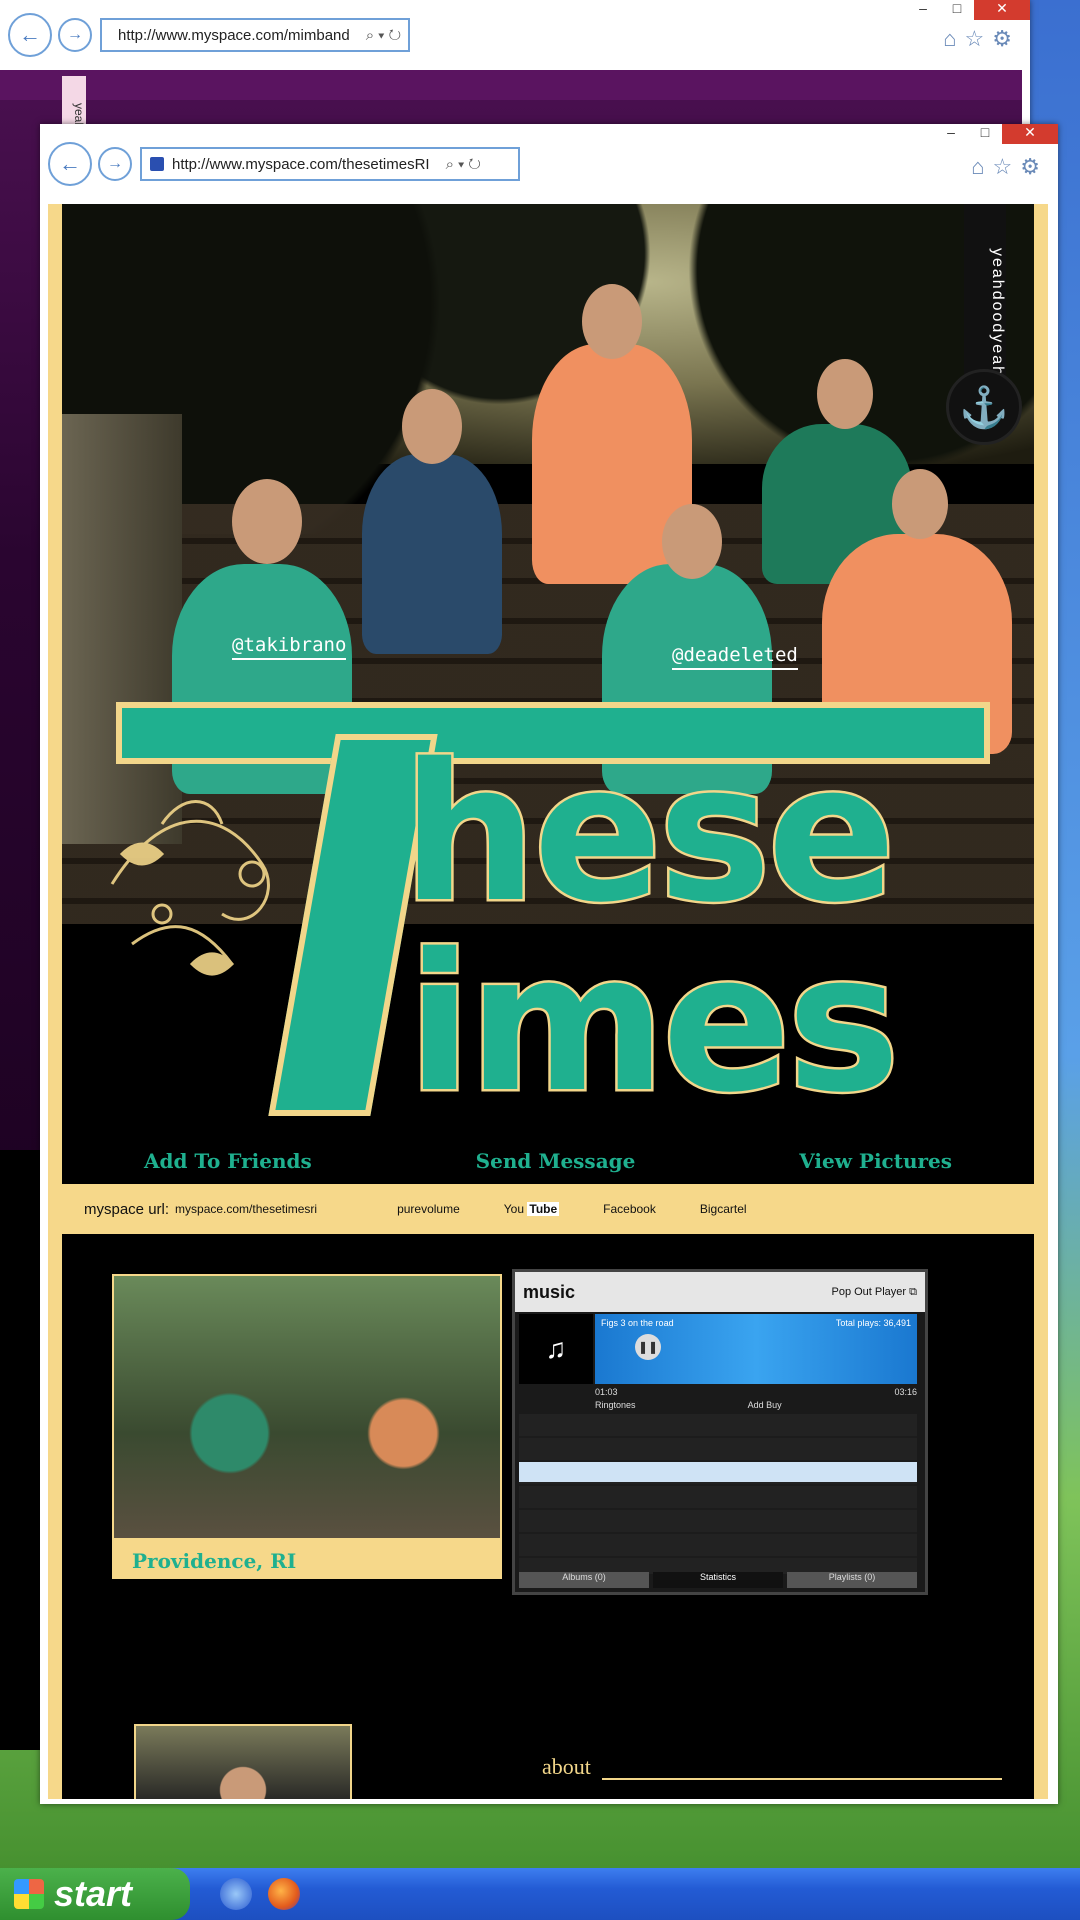 The width and height of the screenshot is (1080, 1920). What do you see at coordinates (615, 1405) in the screenshot?
I see `ringtones-label: Ringtones` at bounding box center [615, 1405].